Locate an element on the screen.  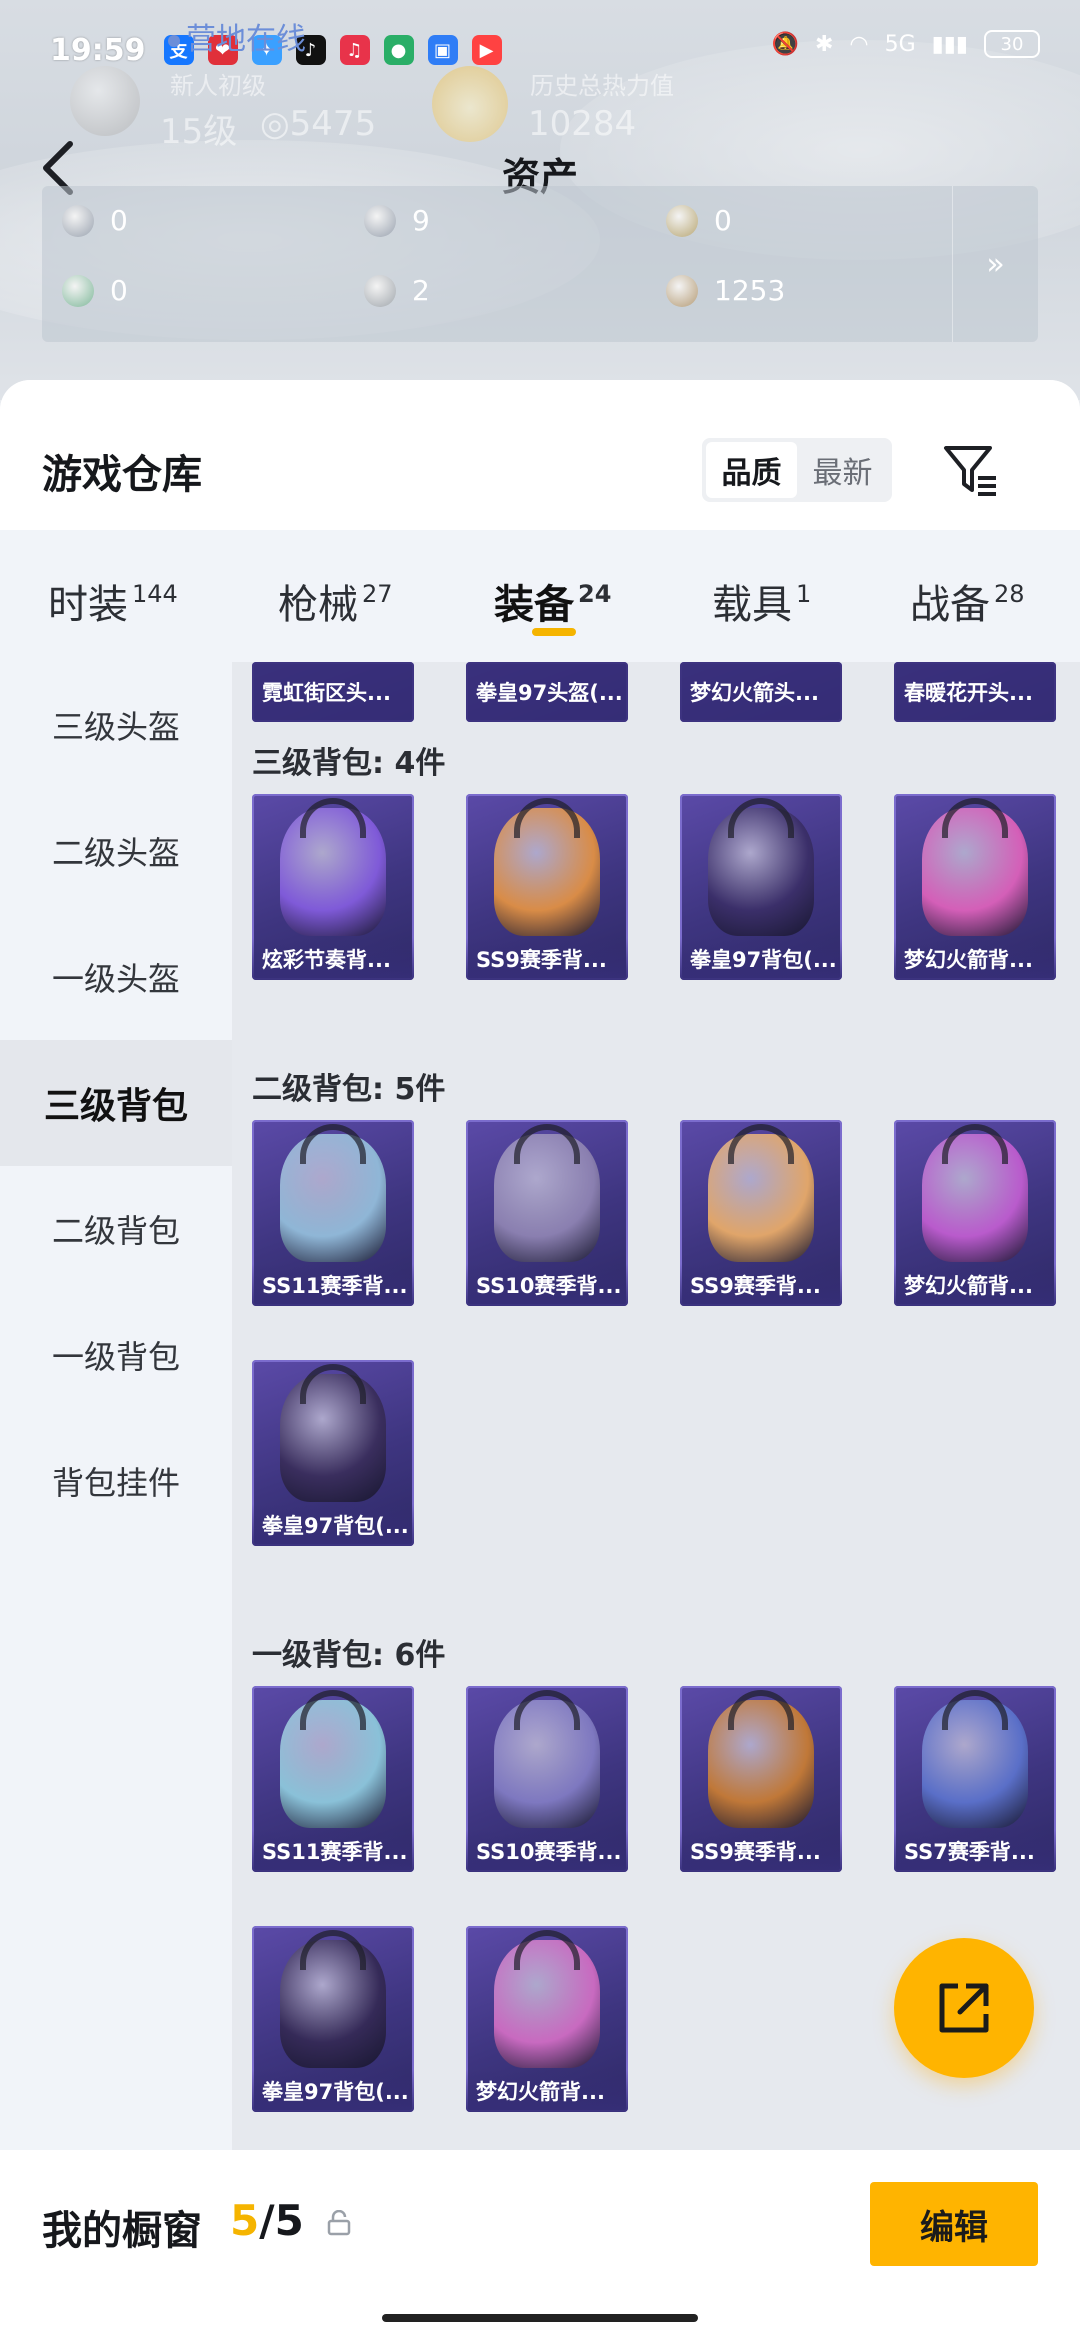
assets-more-button: » is located at coordinates (995, 264).